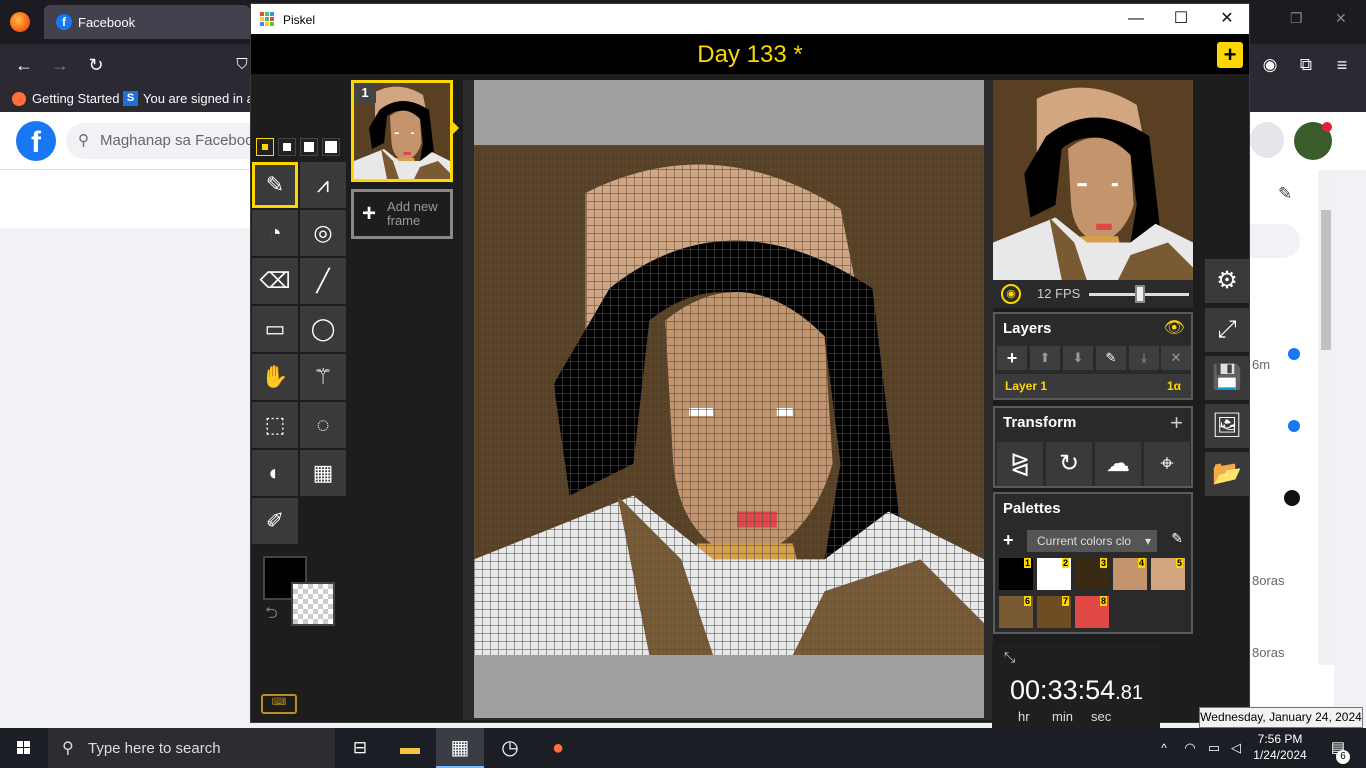 The height and width of the screenshot is (768, 1366). I want to click on delete-layer-icon: ✕, so click(1176, 358).